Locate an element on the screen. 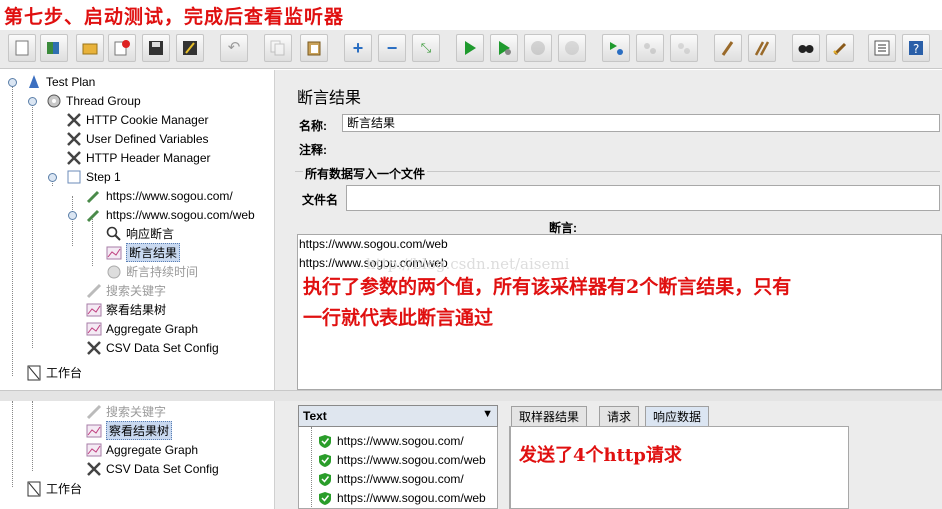  toggle-icon: ⤡ is located at coordinates (426, 48).